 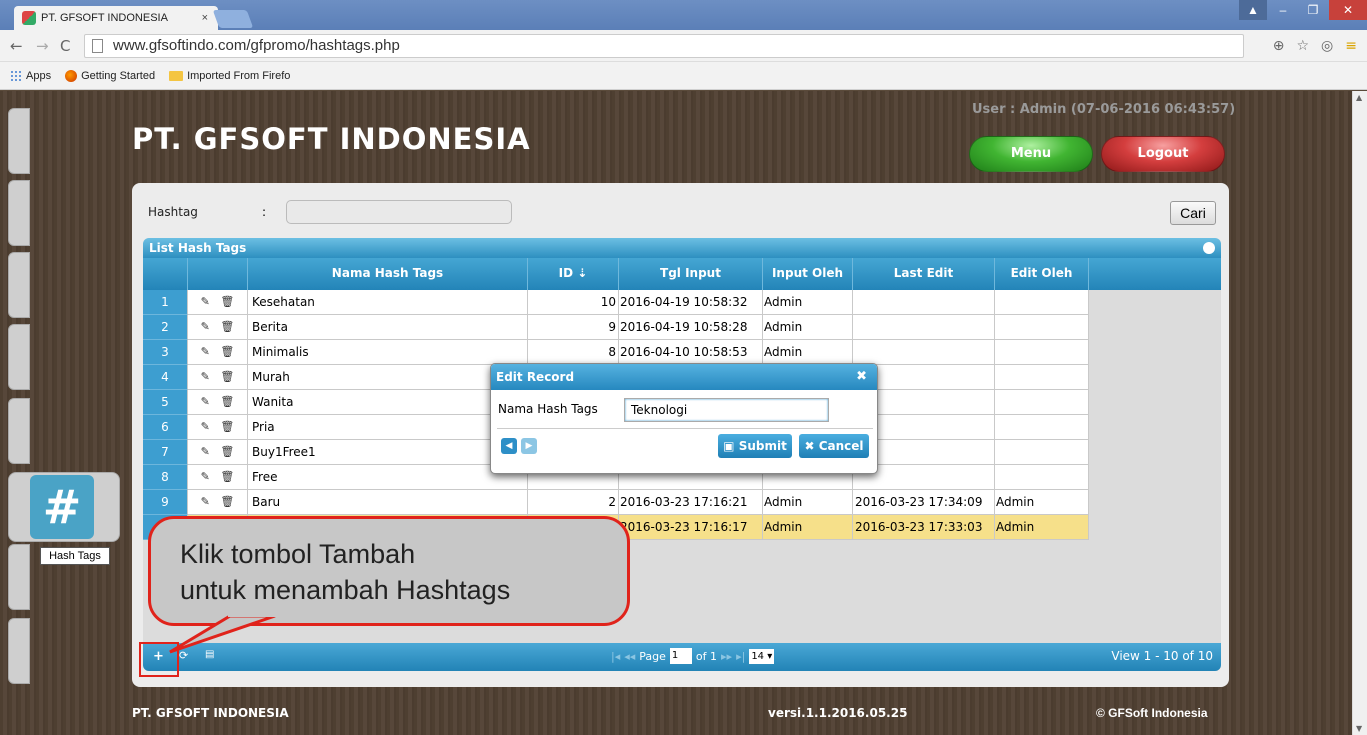 What do you see at coordinates (1042, 274) in the screenshot?
I see `col-edit-oleh: Edit Oleh` at bounding box center [1042, 274].